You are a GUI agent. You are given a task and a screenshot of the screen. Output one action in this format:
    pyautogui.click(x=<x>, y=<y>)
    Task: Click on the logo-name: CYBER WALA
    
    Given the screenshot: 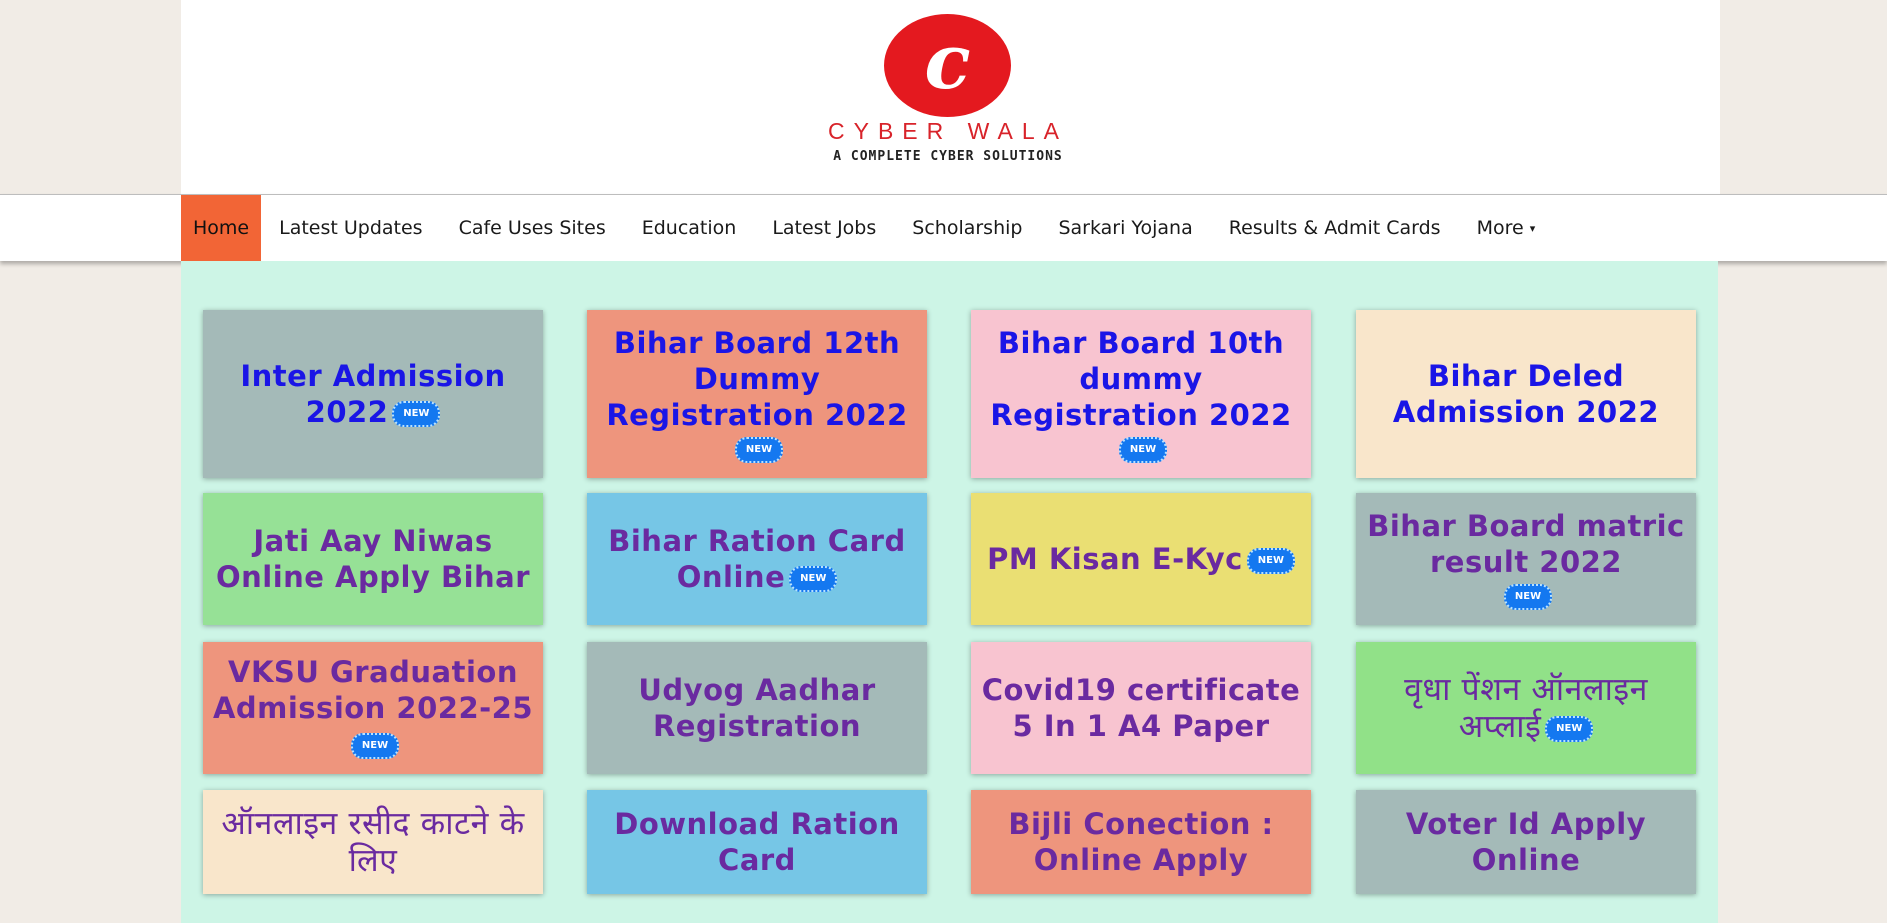 What is the action you would take?
    pyautogui.click(x=948, y=131)
    